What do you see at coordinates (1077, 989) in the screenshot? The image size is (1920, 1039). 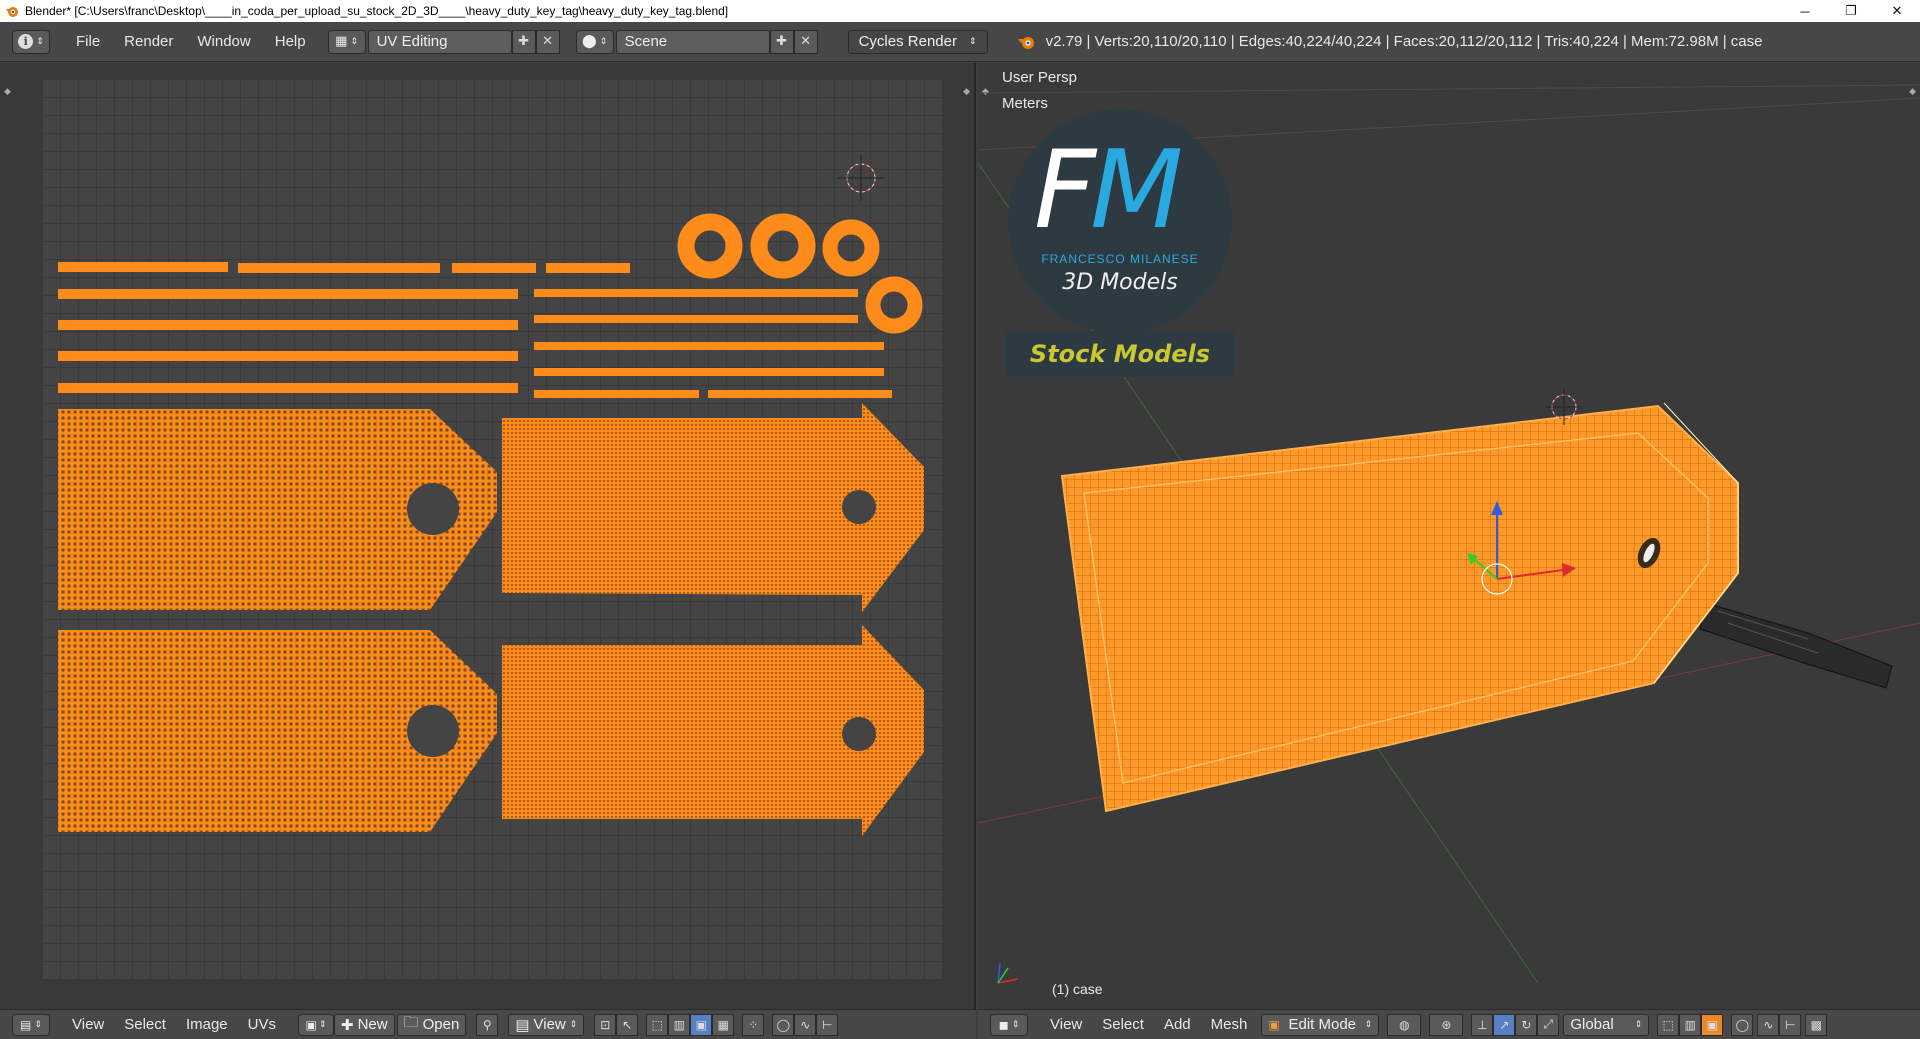 I see `active-object-label: (1) case` at bounding box center [1077, 989].